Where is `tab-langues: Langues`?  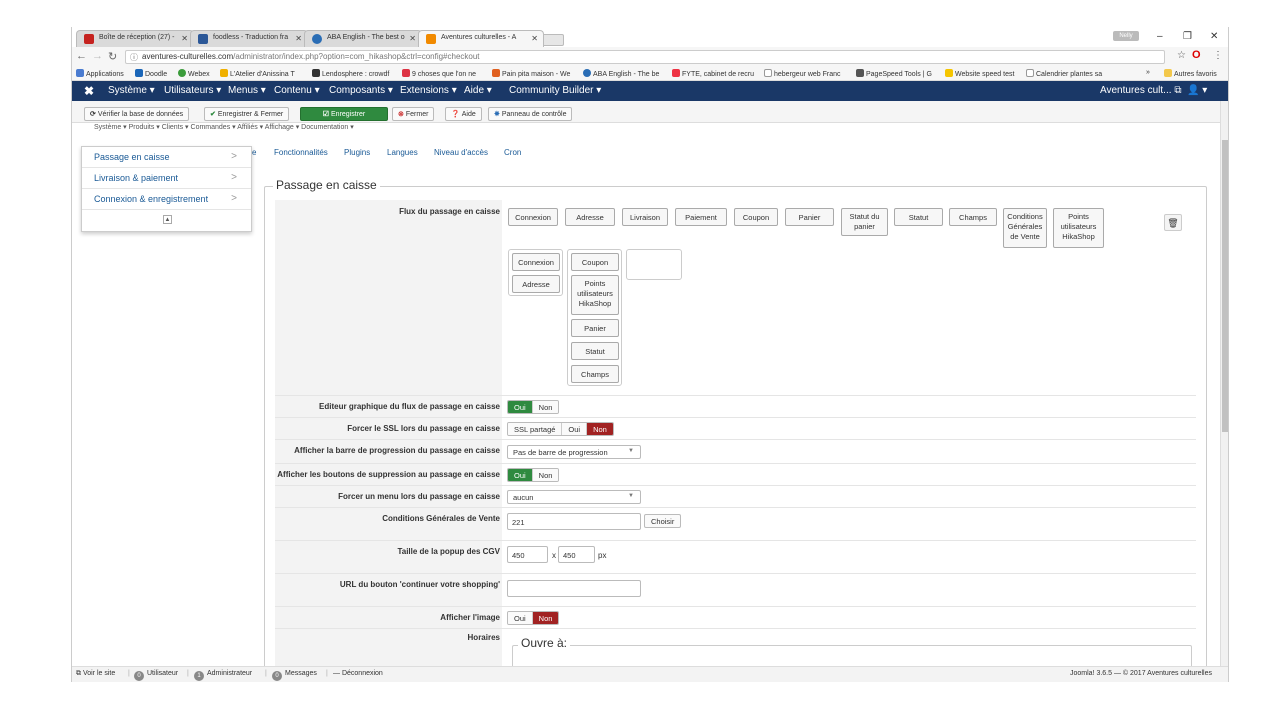
tab-langues: Langues is located at coordinates (402, 152).